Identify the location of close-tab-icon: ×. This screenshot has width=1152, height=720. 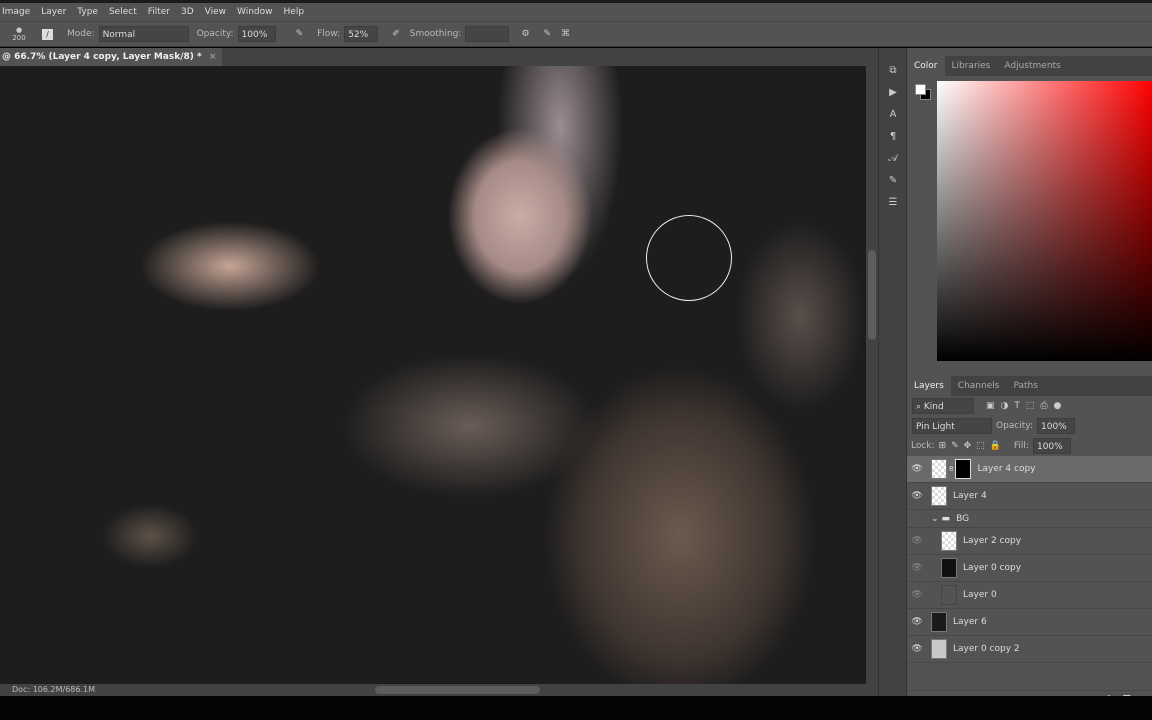
(213, 57).